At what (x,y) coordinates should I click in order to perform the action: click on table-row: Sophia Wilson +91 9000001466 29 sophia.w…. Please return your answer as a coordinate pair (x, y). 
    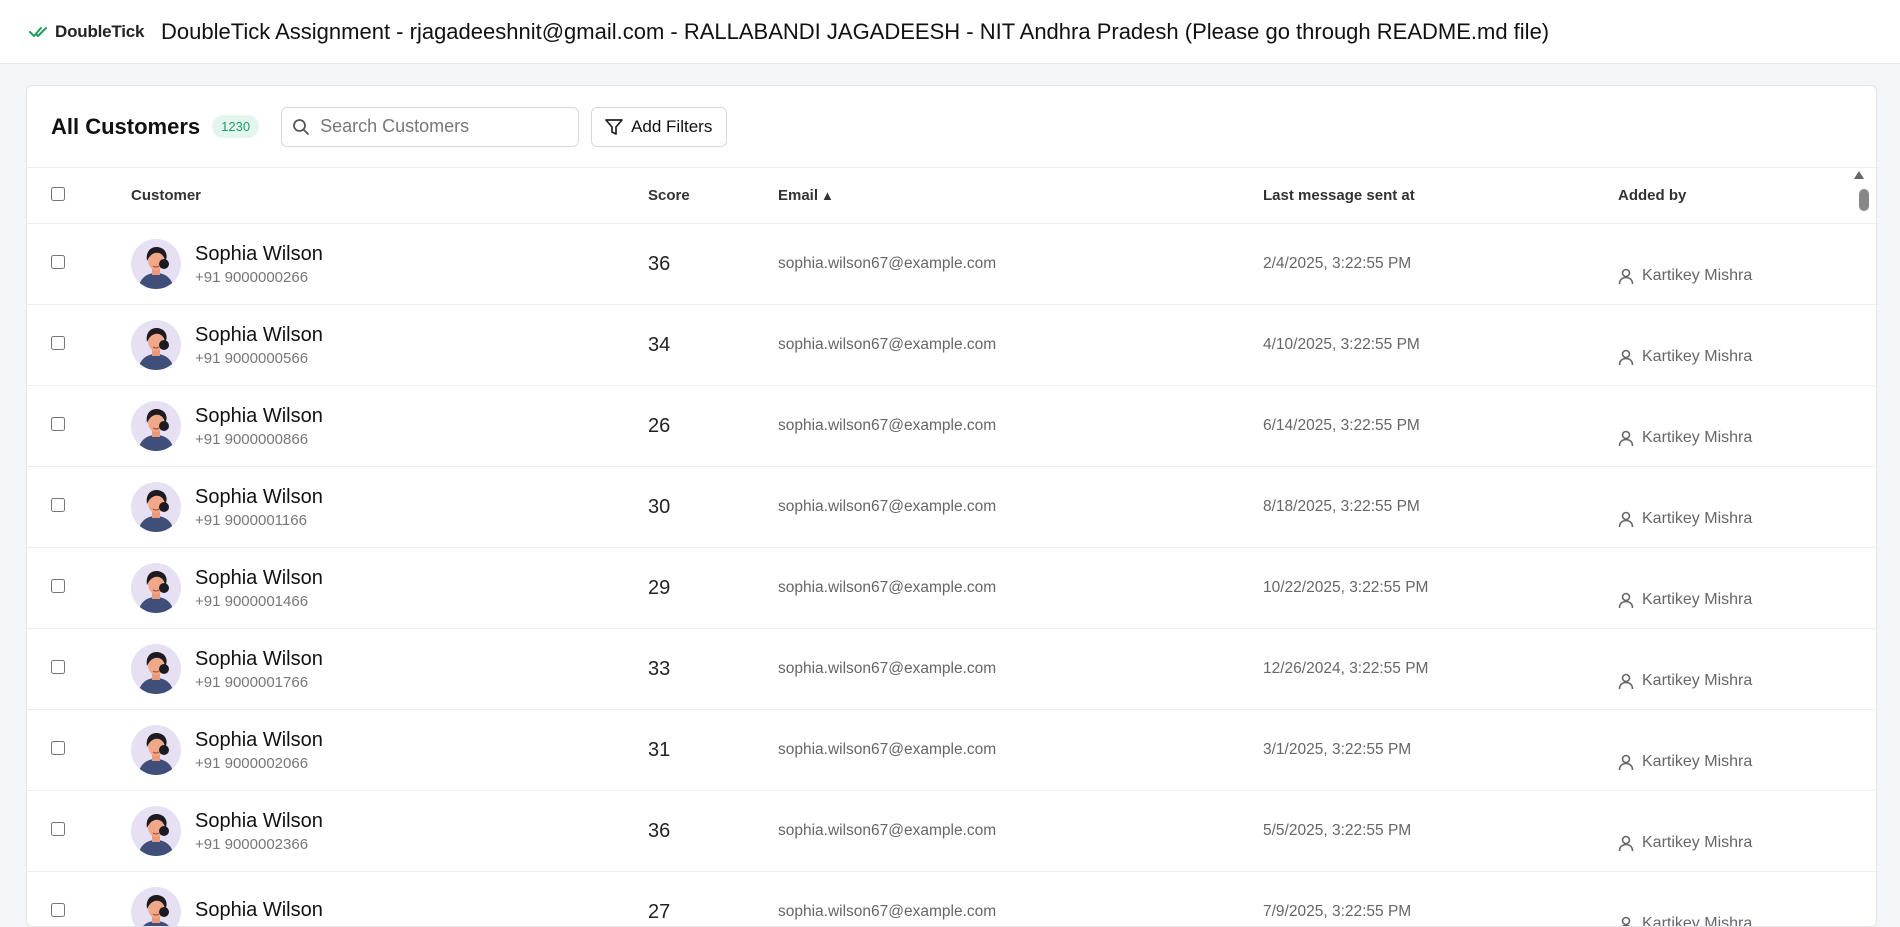
    Looking at the image, I should click on (951, 588).